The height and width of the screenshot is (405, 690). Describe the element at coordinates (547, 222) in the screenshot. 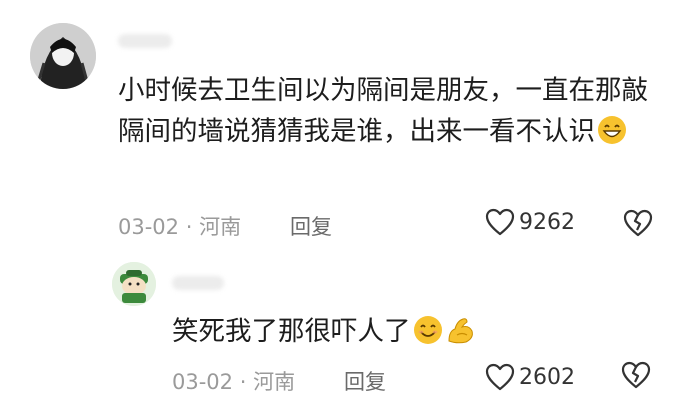

I see `like-count: 9262` at that location.